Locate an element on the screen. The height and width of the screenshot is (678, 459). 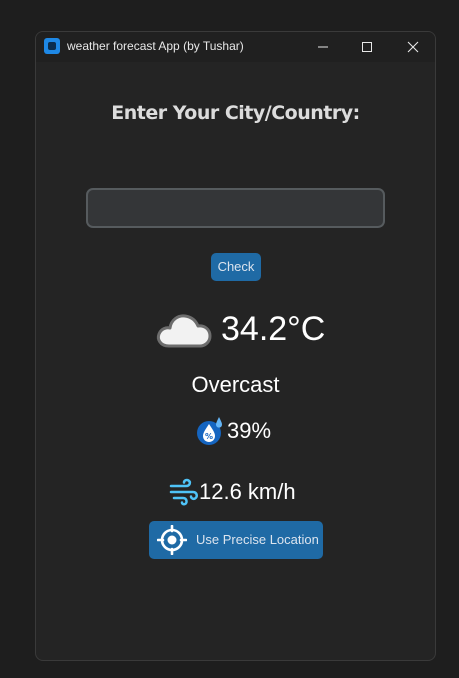
check-button: Check is located at coordinates (236, 267).